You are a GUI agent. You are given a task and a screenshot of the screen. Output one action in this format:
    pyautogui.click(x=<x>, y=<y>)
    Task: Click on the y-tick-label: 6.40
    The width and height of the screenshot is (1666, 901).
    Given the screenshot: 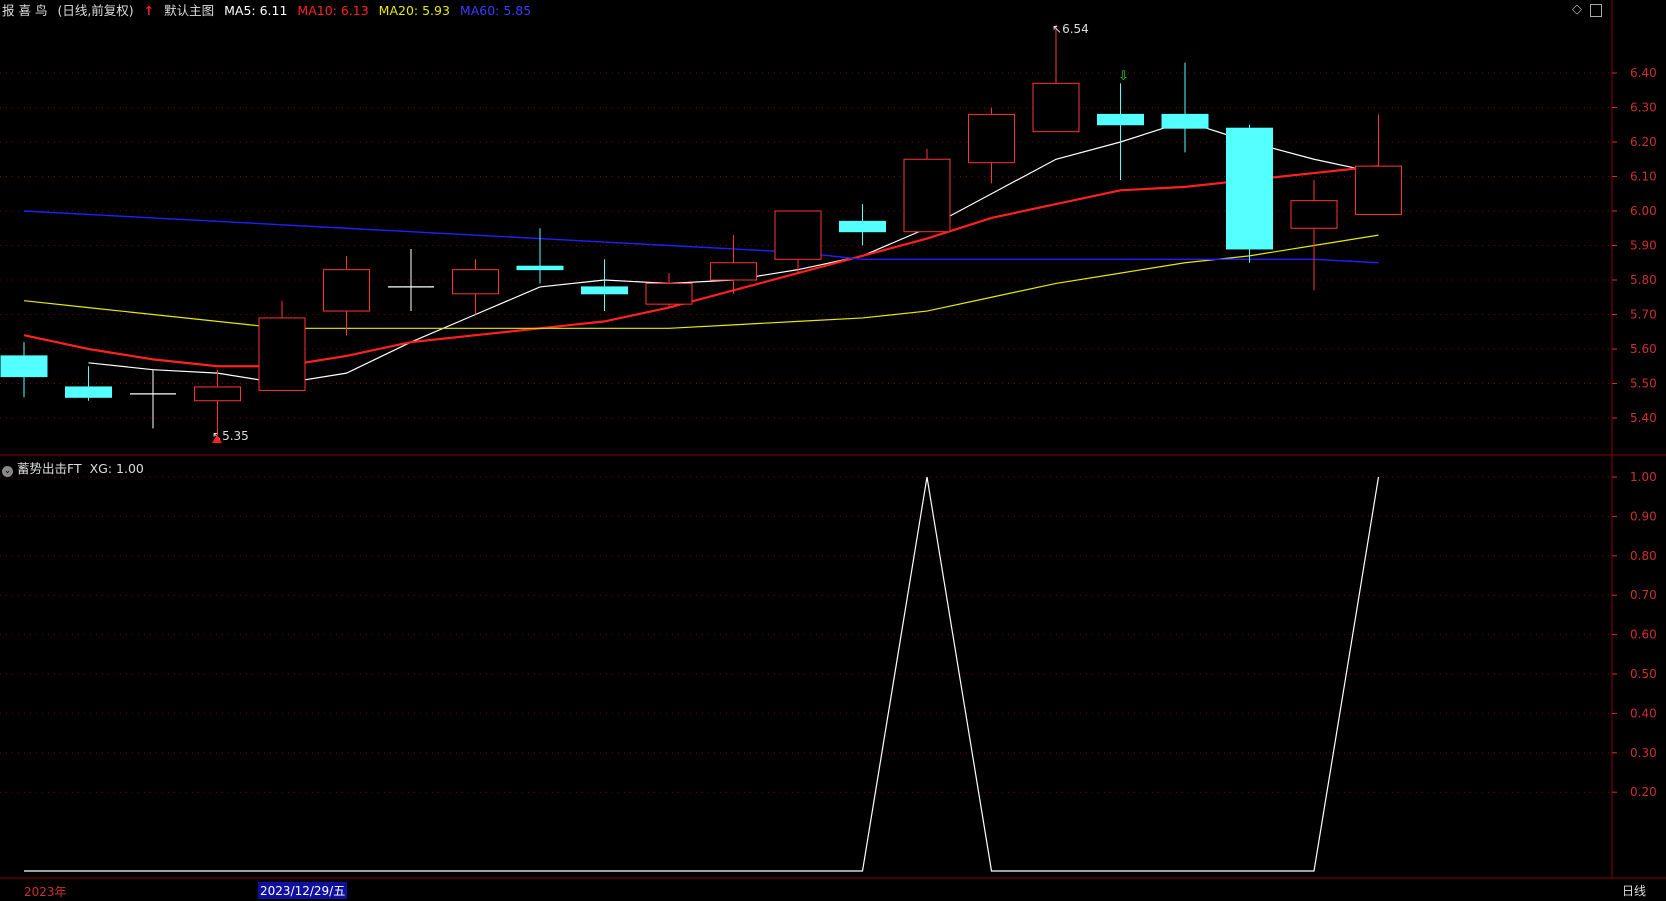 What is the action you would take?
    pyautogui.click(x=1643, y=73)
    